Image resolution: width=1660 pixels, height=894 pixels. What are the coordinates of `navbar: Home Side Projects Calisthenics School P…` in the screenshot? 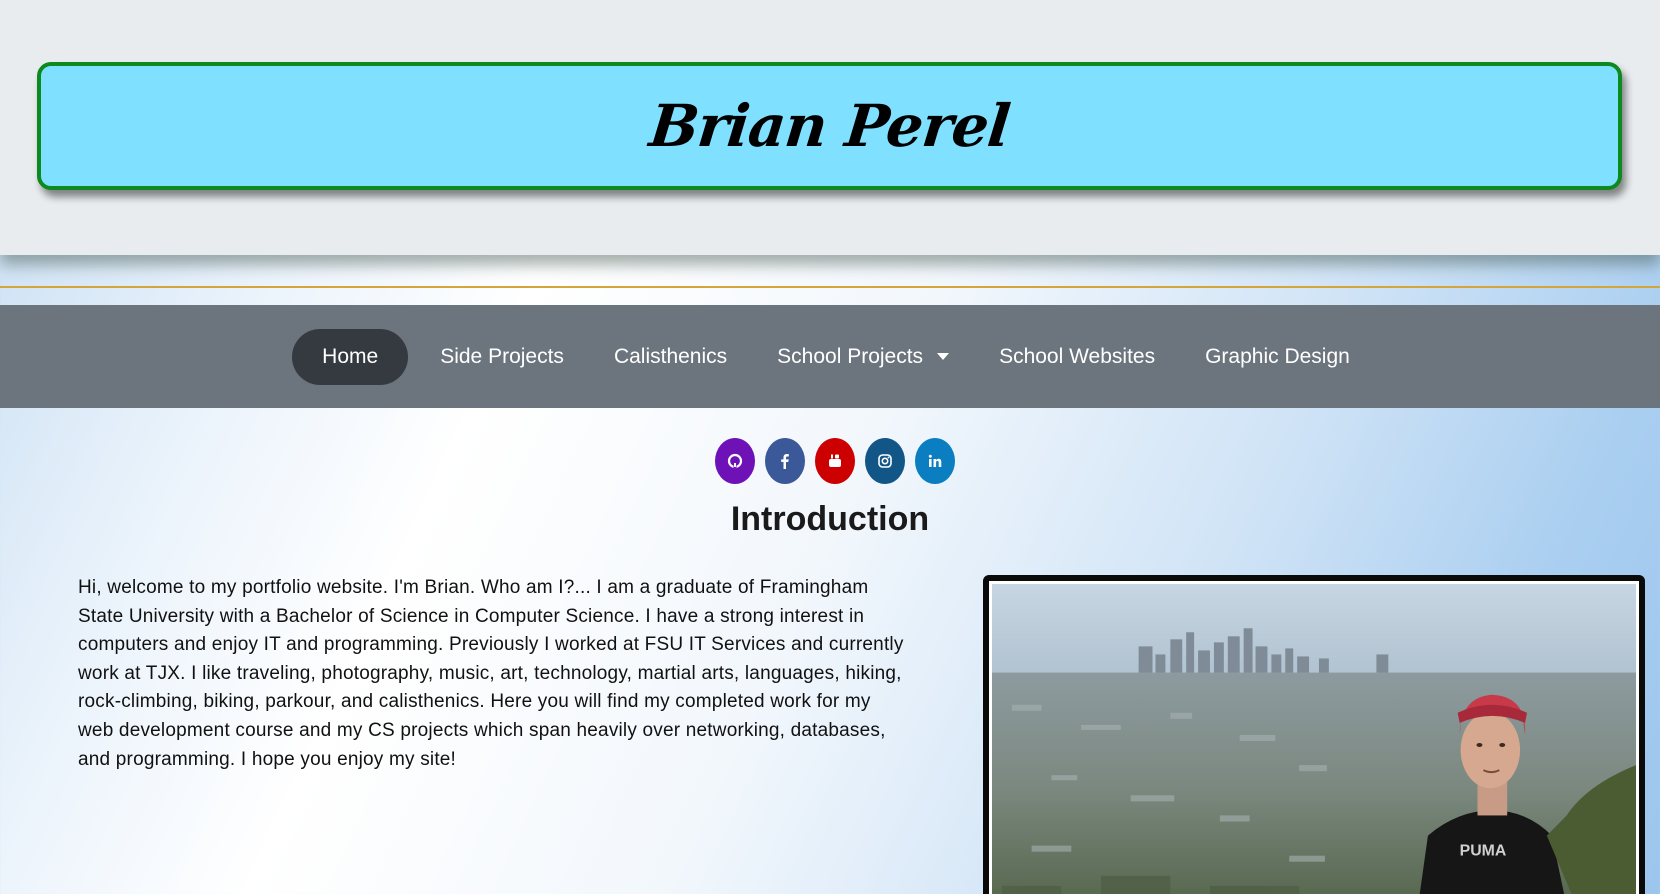 It's located at (830, 356).